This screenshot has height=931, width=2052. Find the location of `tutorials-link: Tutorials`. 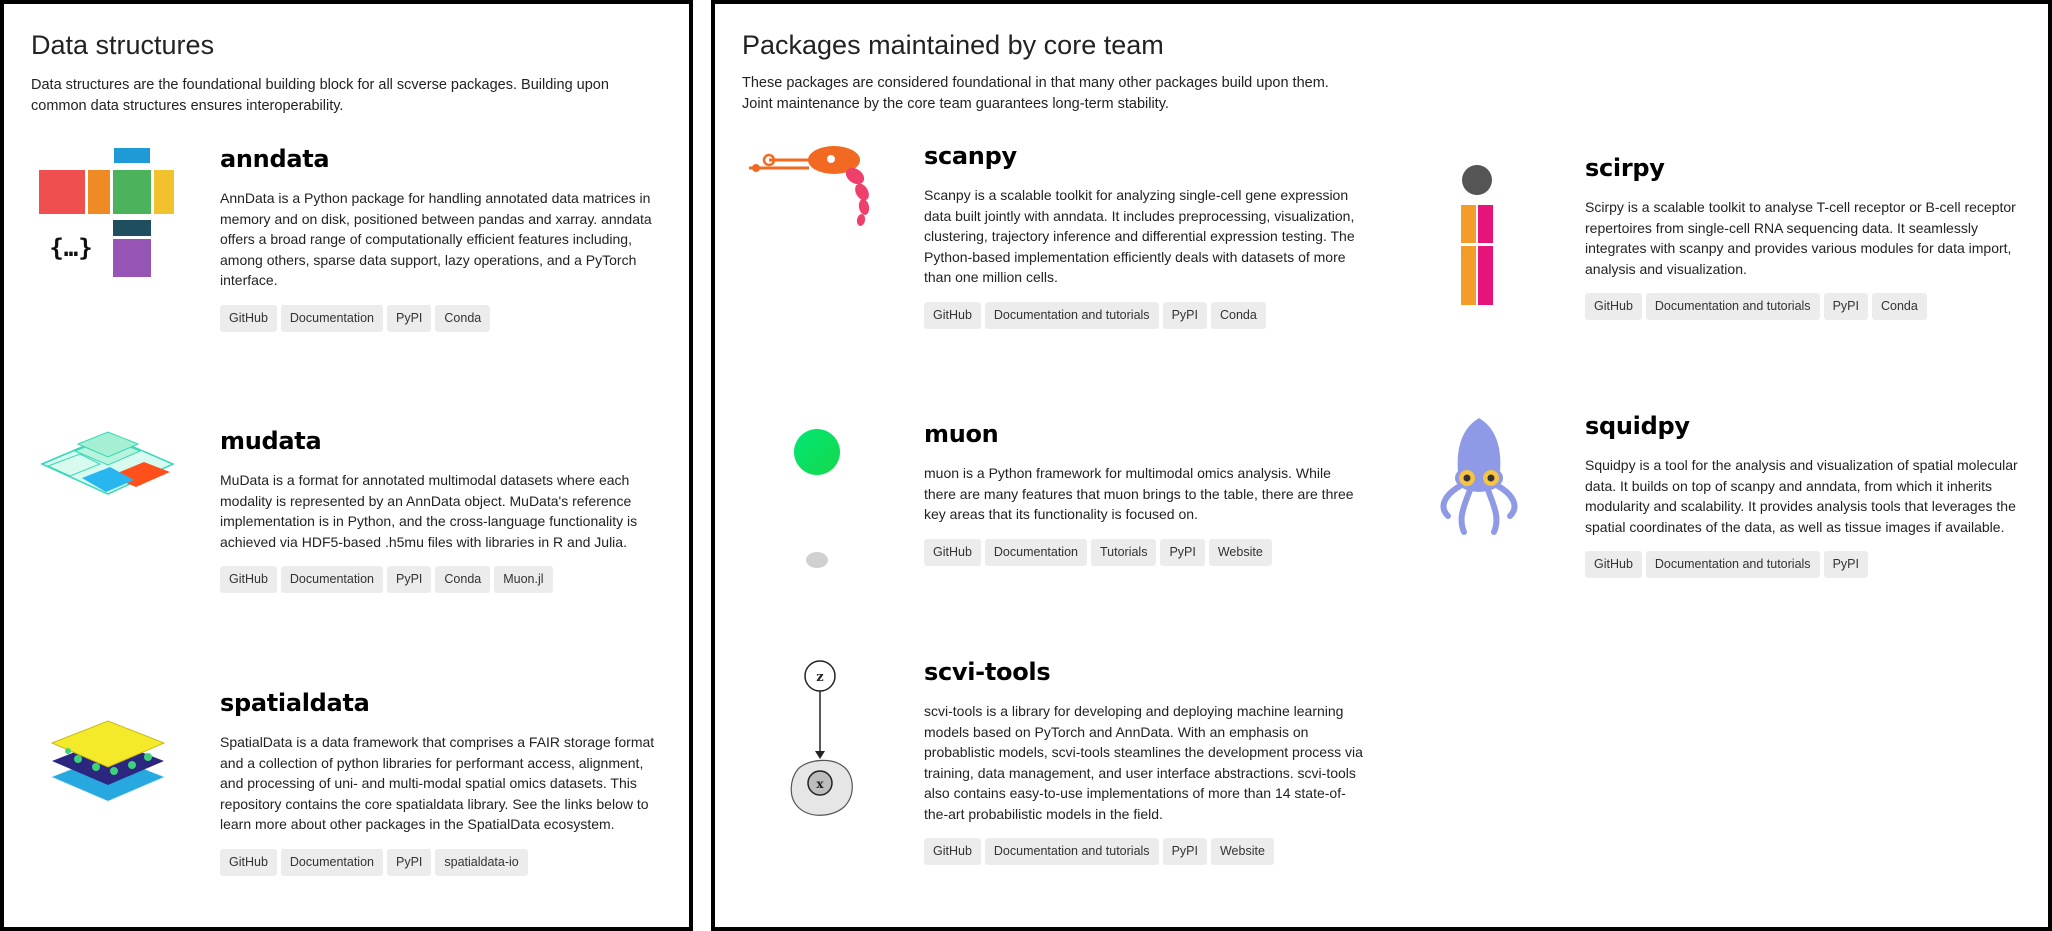

tutorials-link: Tutorials is located at coordinates (1123, 552).